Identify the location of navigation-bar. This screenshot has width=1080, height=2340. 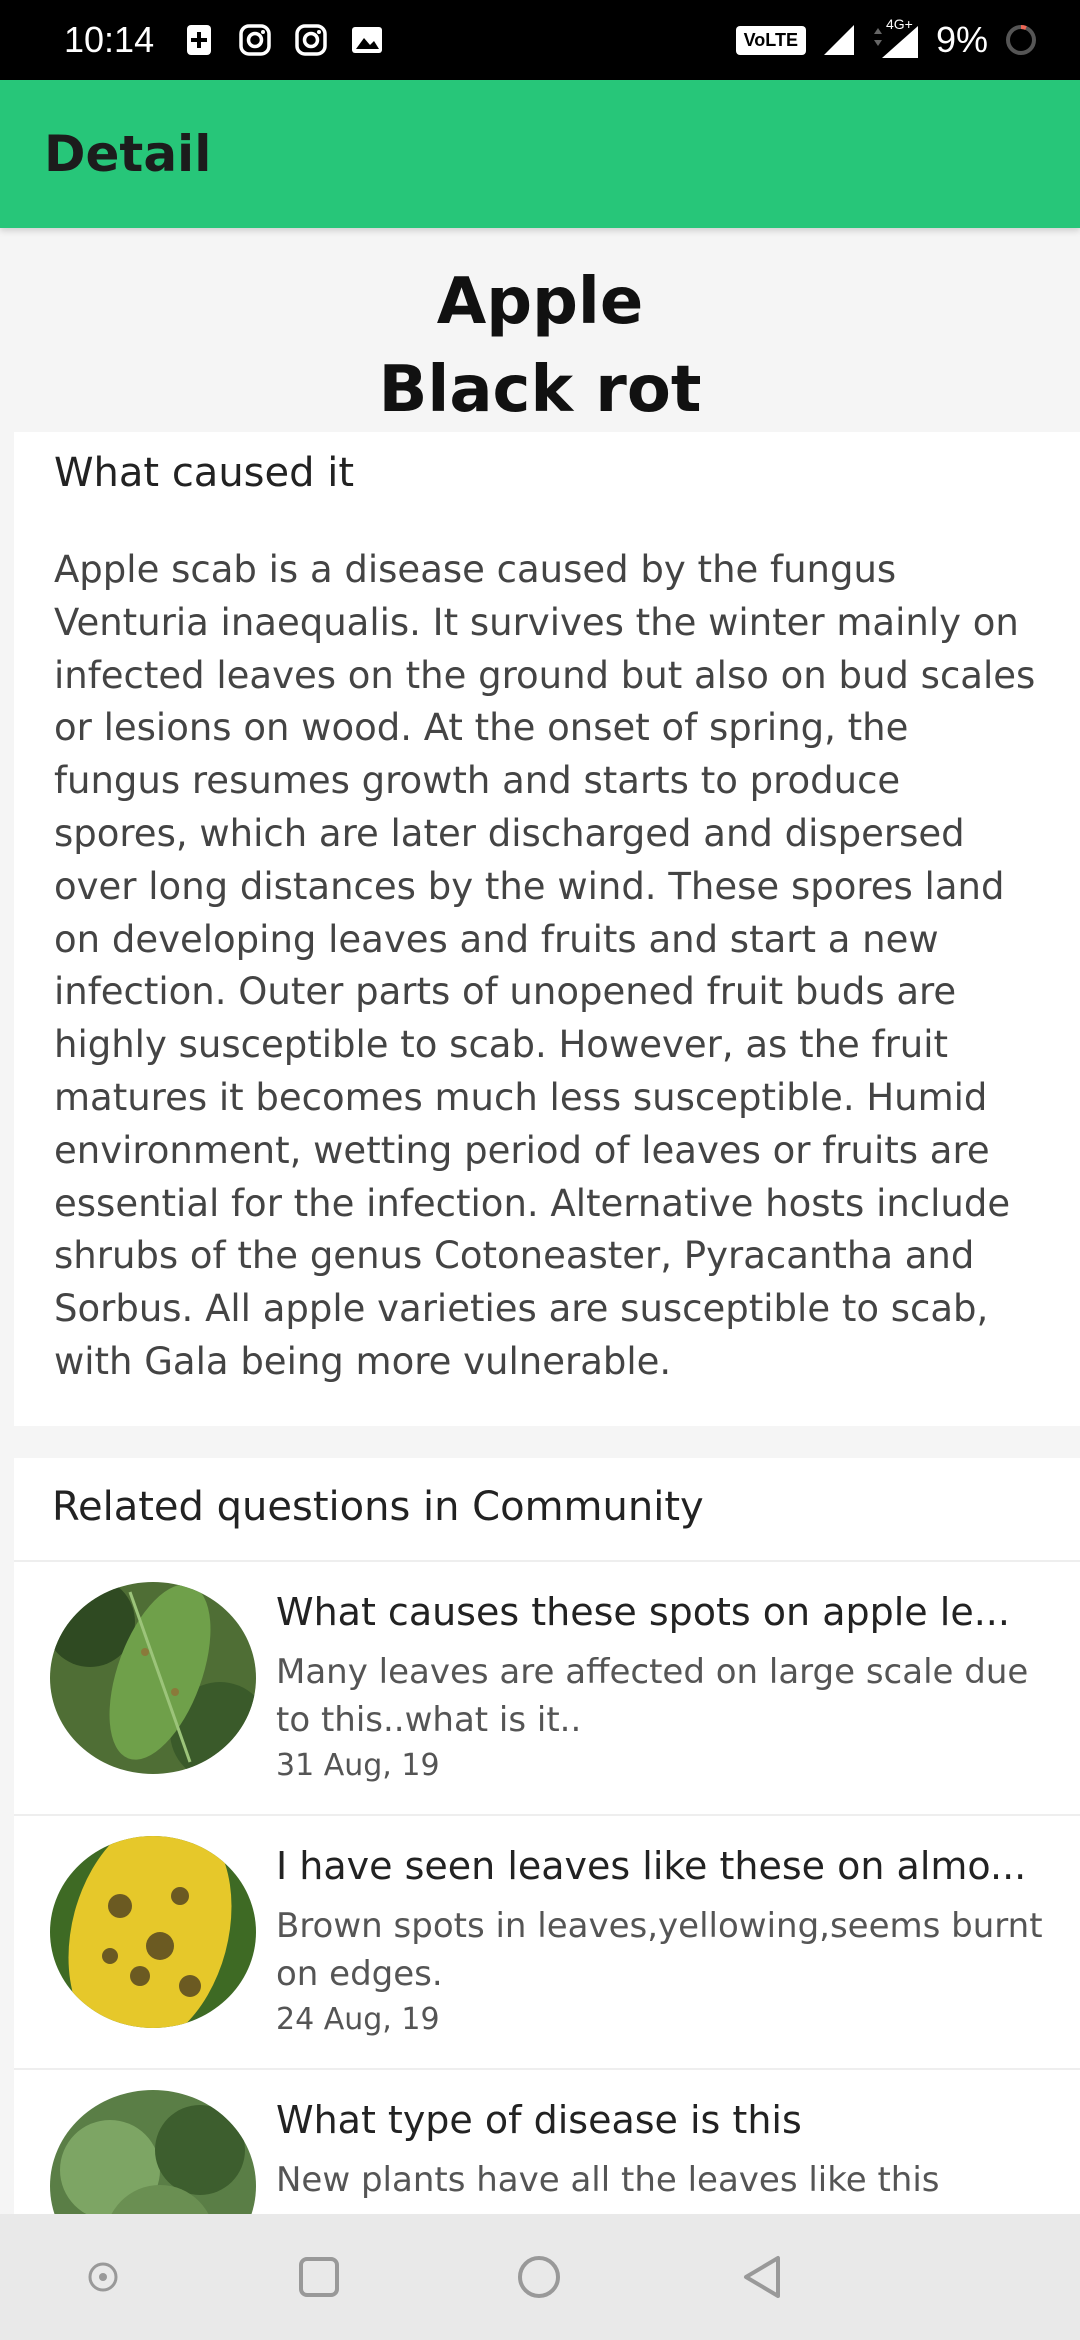
(540, 2277).